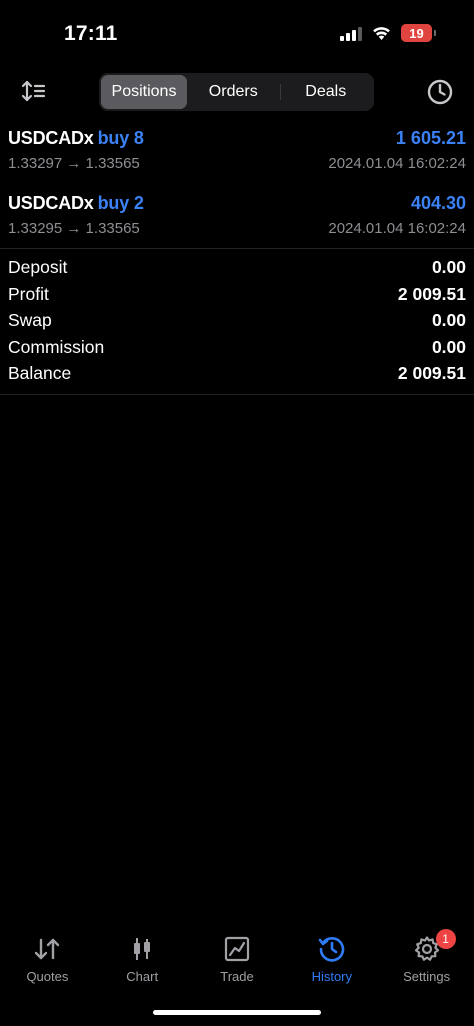 Image resolution: width=474 pixels, height=1026 pixels. I want to click on candlestick-icon, so click(142, 949).